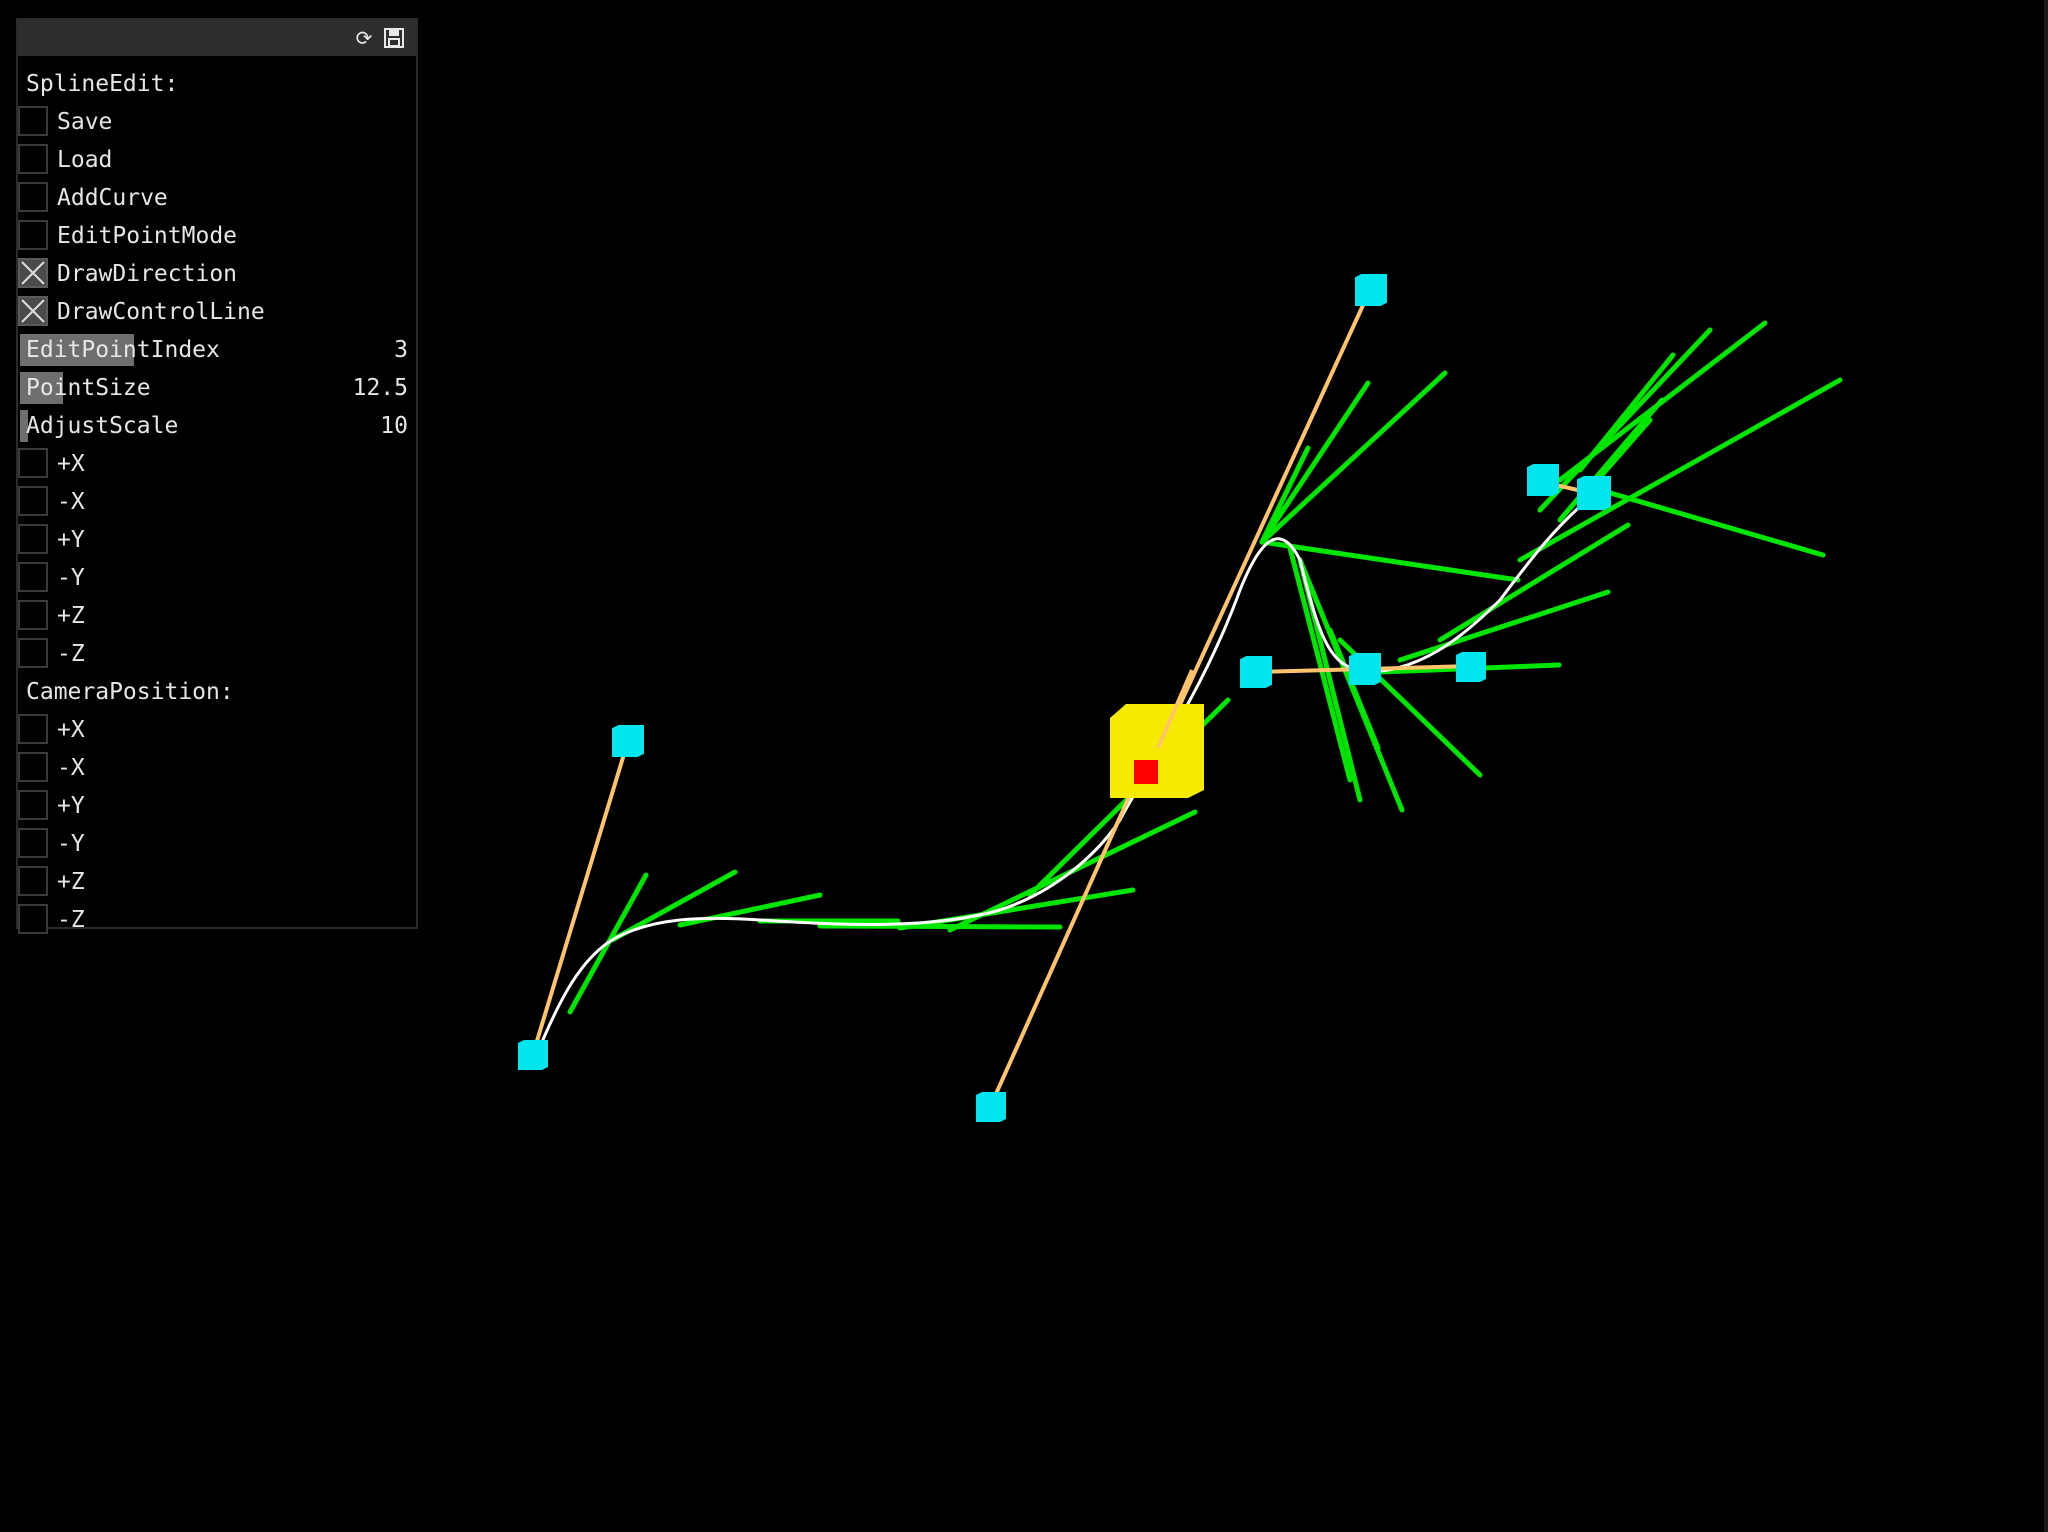 The width and height of the screenshot is (2048, 1532). Describe the element at coordinates (217, 768) in the screenshot. I see `camera-minus-x-row: -X` at that location.